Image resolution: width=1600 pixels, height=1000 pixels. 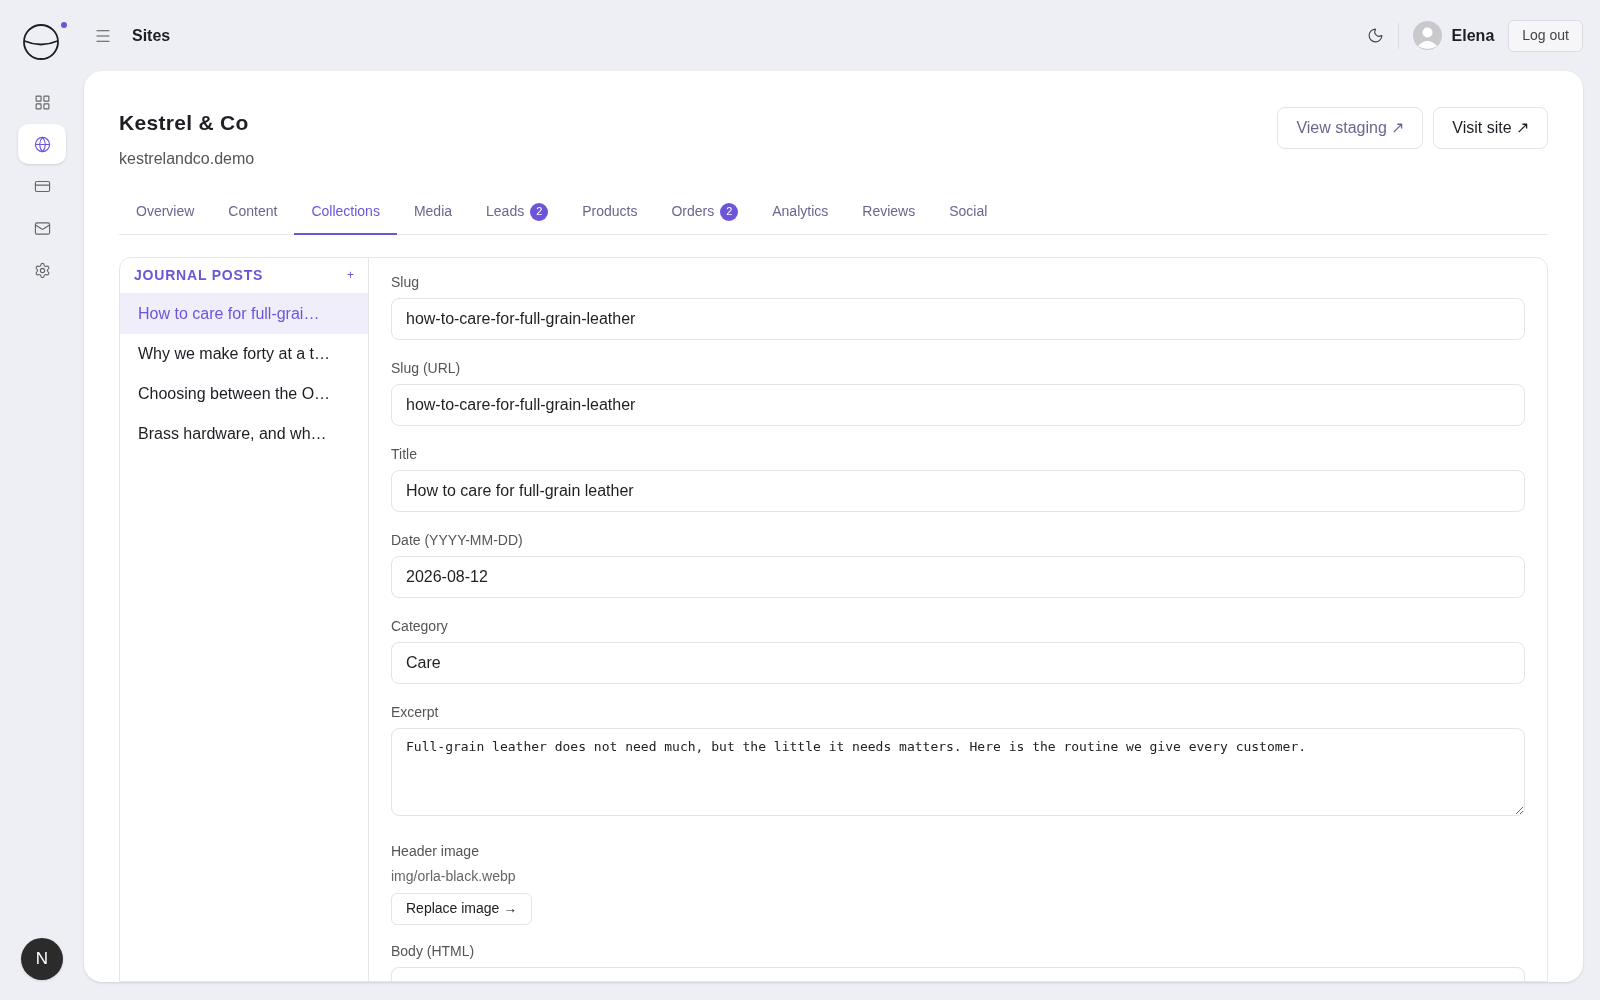 What do you see at coordinates (426, 368) in the screenshot?
I see `field-label: Slug (URL)` at bounding box center [426, 368].